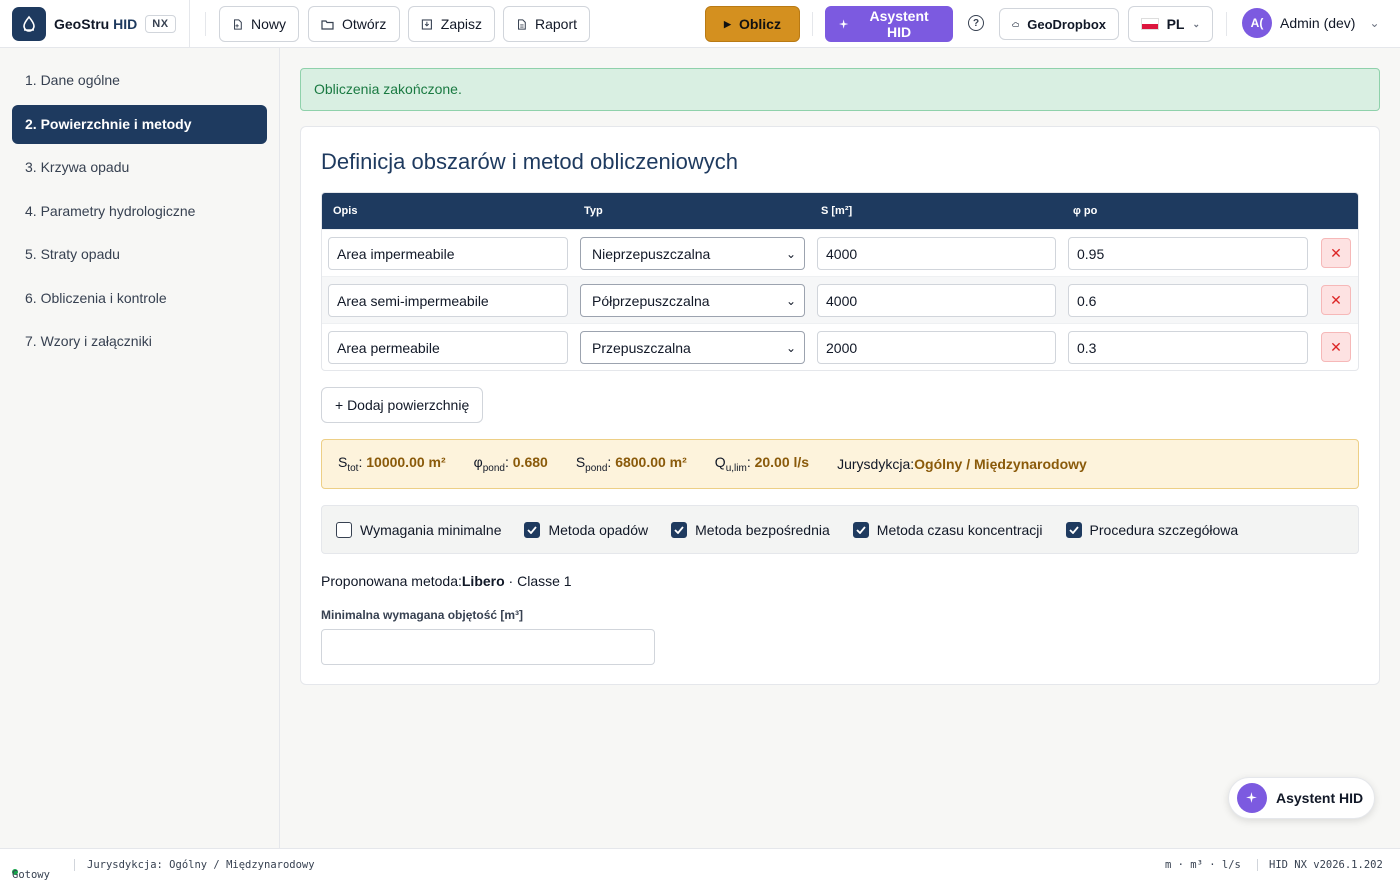  Describe the element at coordinates (364, 24) in the screenshot. I see `open-label: Otwórz` at that location.